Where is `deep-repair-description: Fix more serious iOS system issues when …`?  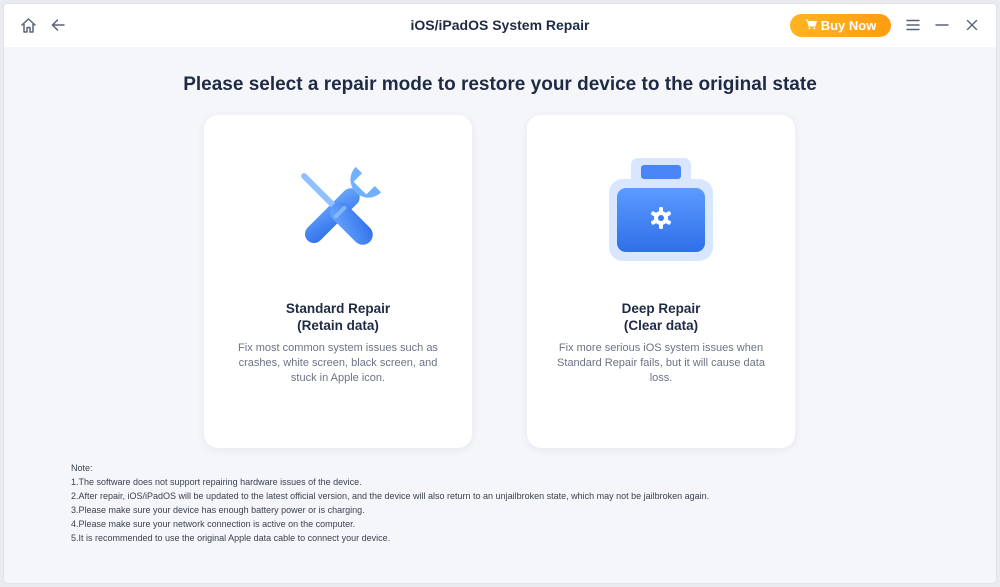 deep-repair-description: Fix more serious iOS system issues when … is located at coordinates (661, 363).